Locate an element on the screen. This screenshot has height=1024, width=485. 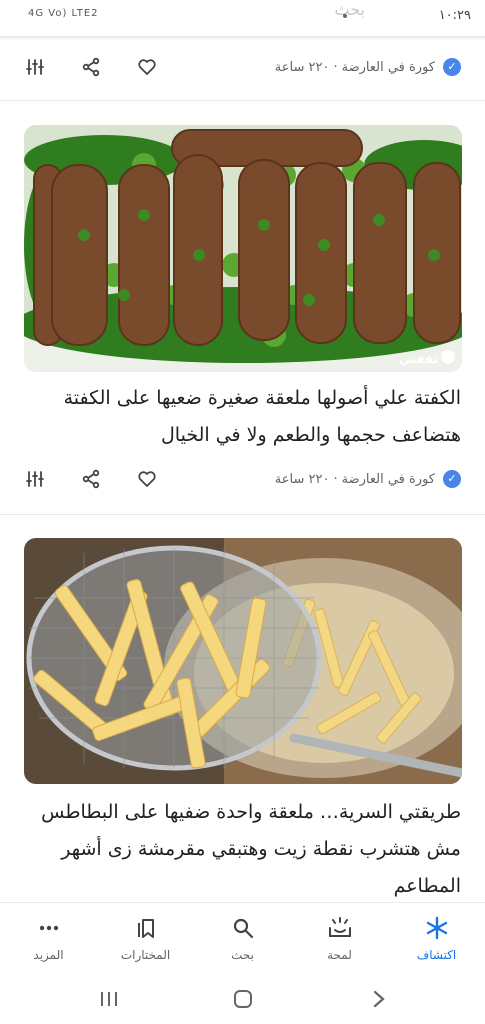
clock: ١٠:٢٩ is located at coordinates (454, 15).